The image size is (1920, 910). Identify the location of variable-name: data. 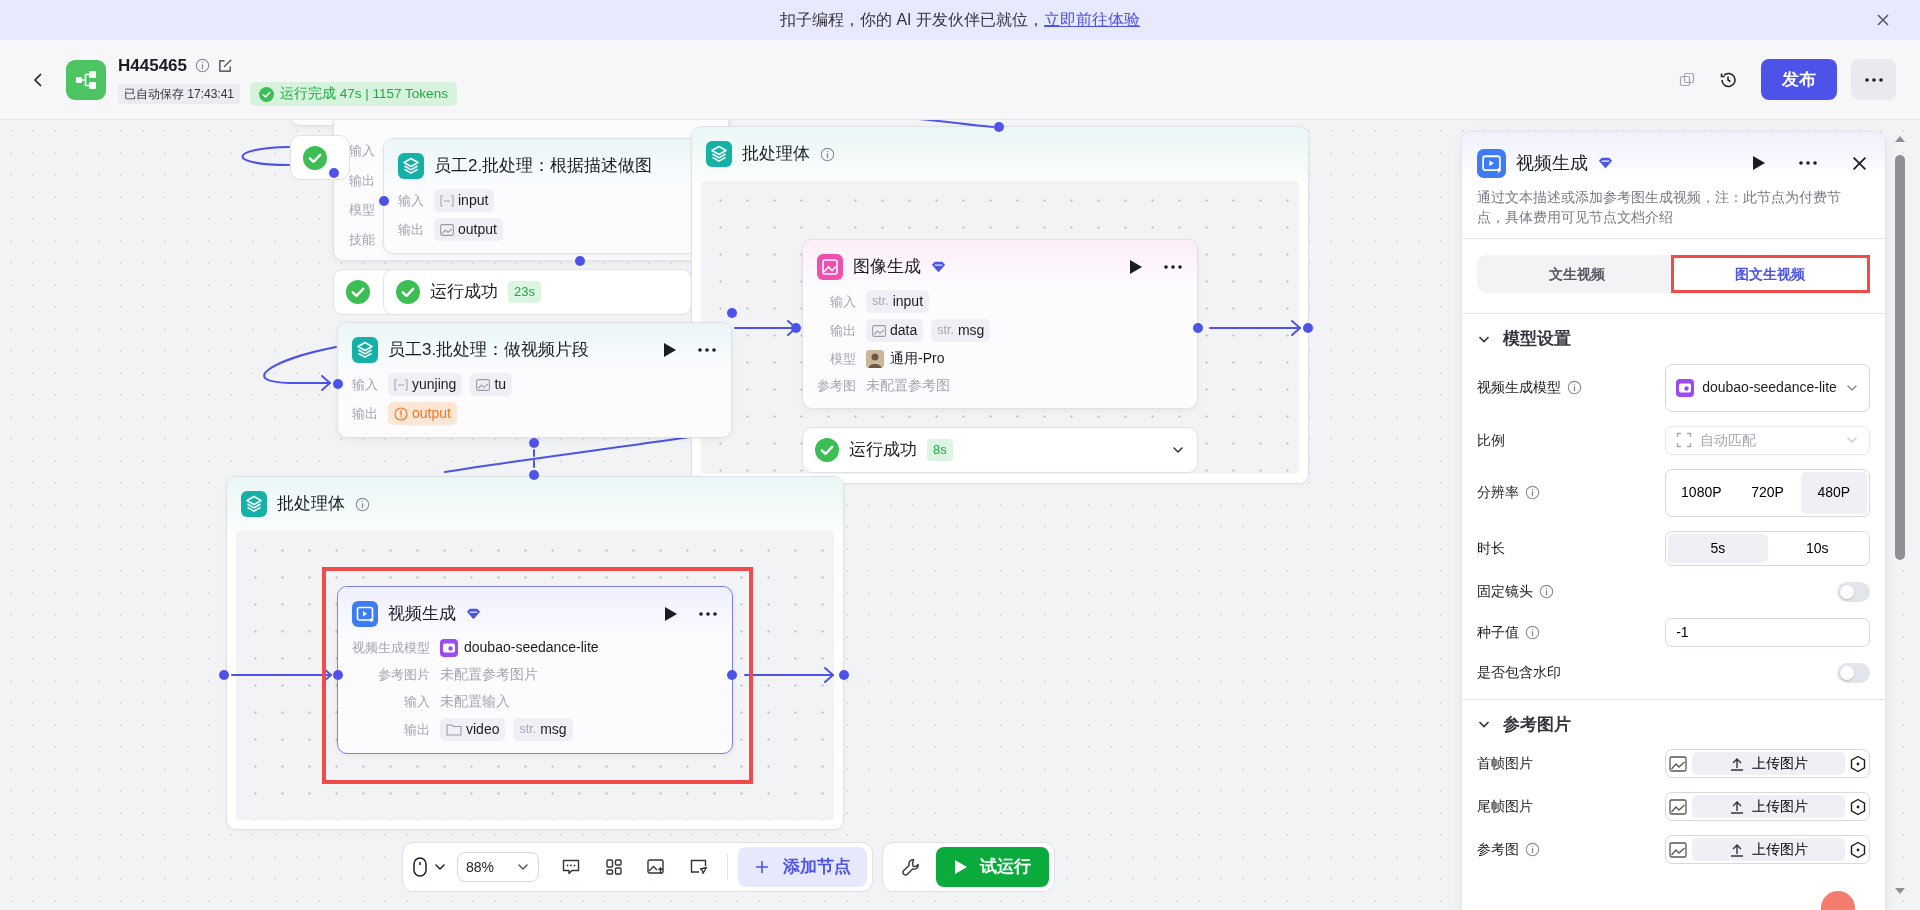
(904, 330).